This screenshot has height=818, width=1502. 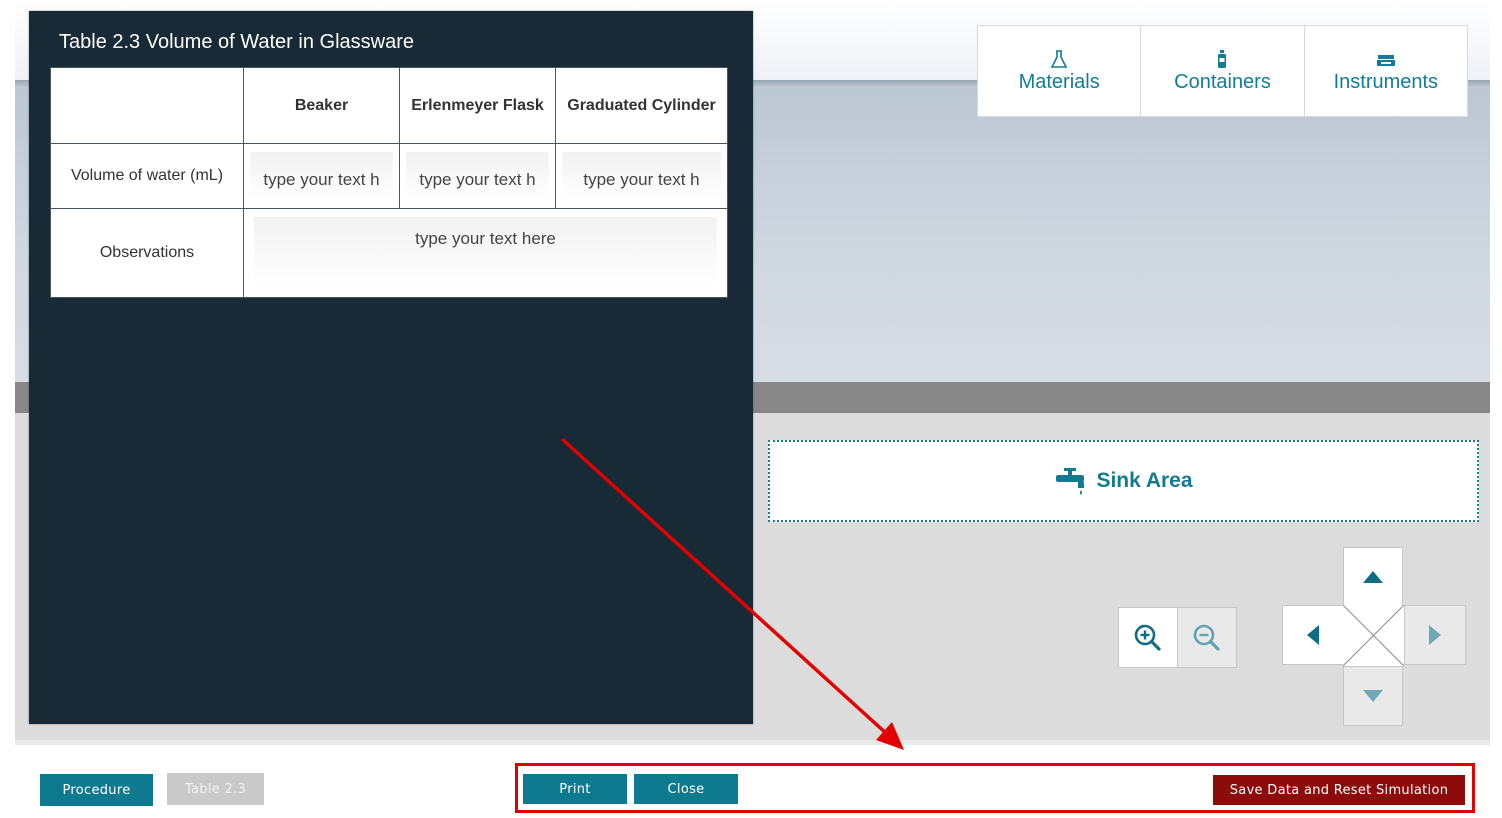 I want to click on toolbox-tabs: Materials Containers Instruments, so click(x=1222, y=71).